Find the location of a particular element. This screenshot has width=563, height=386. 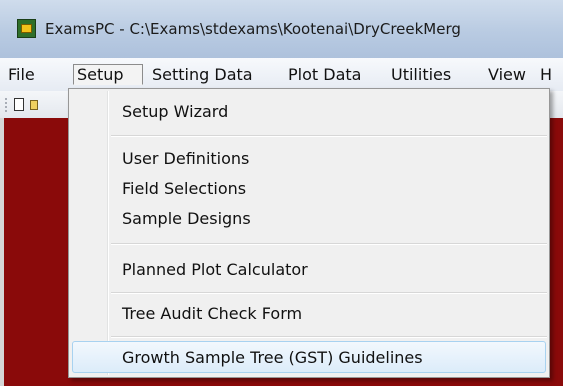

menu-item-setup-wizard: Setup Wizard is located at coordinates (175, 112).